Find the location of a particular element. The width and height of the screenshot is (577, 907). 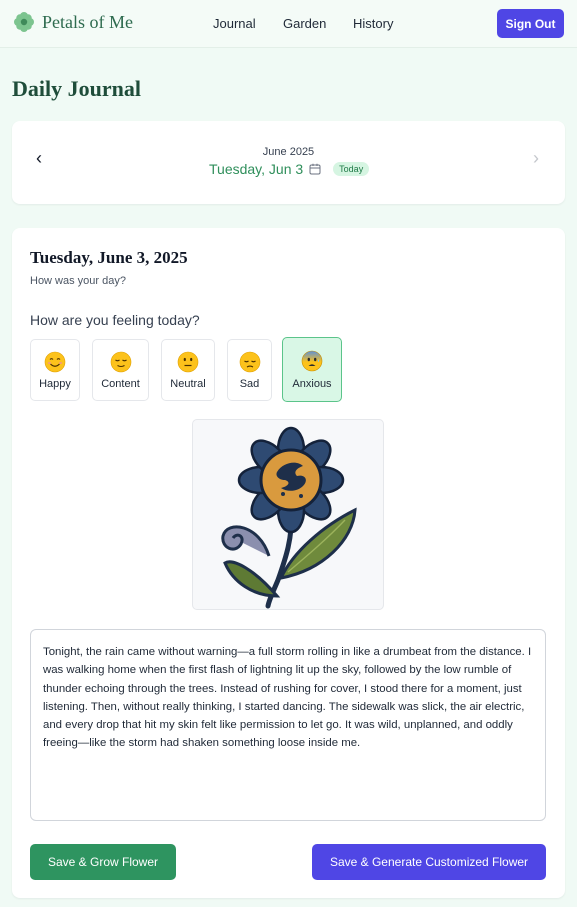

mood-label: Neutral is located at coordinates (188, 384).